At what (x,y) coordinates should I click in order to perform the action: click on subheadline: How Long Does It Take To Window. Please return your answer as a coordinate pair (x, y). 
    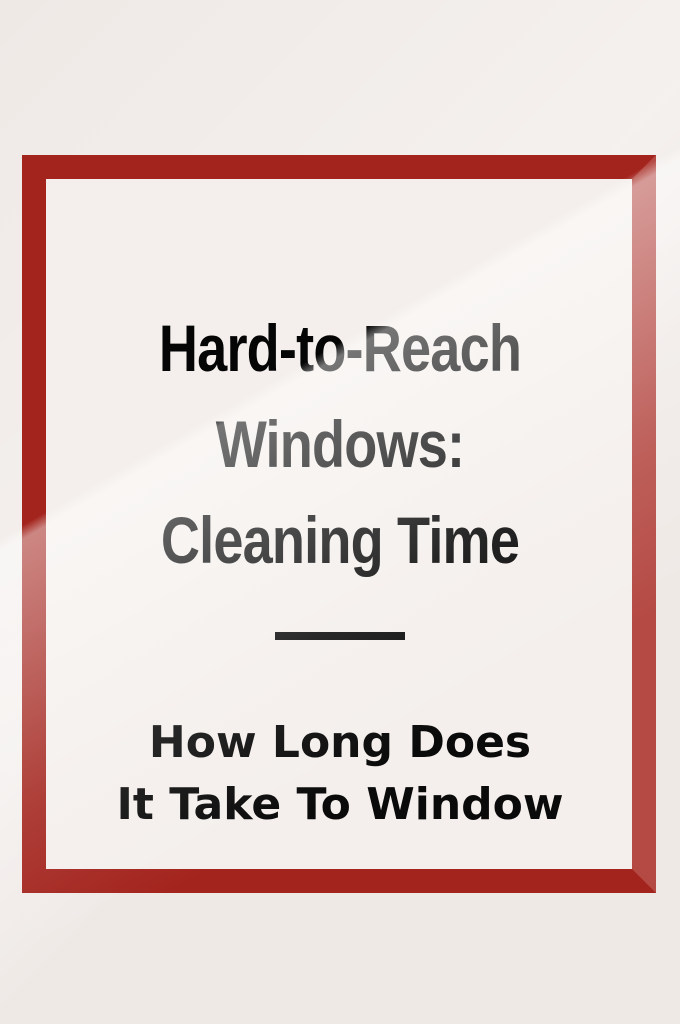
    Looking at the image, I should click on (340, 774).